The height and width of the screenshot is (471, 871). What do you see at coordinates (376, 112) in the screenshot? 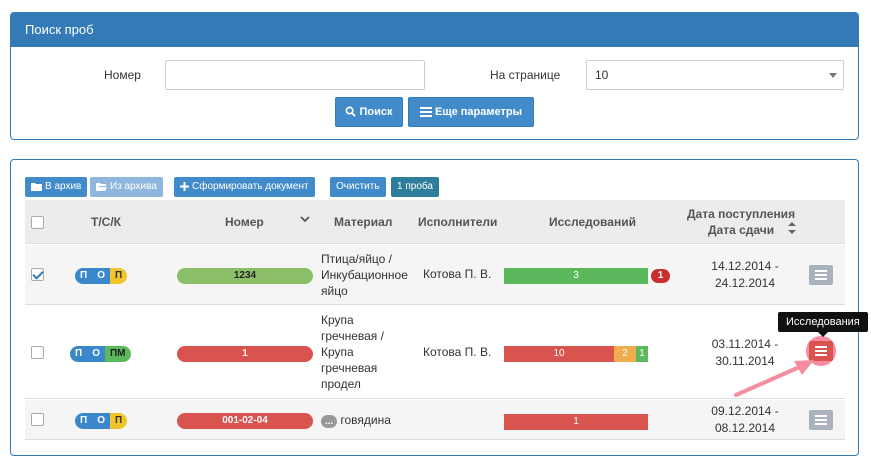
I see `search-button-label: Поиск` at bounding box center [376, 112].